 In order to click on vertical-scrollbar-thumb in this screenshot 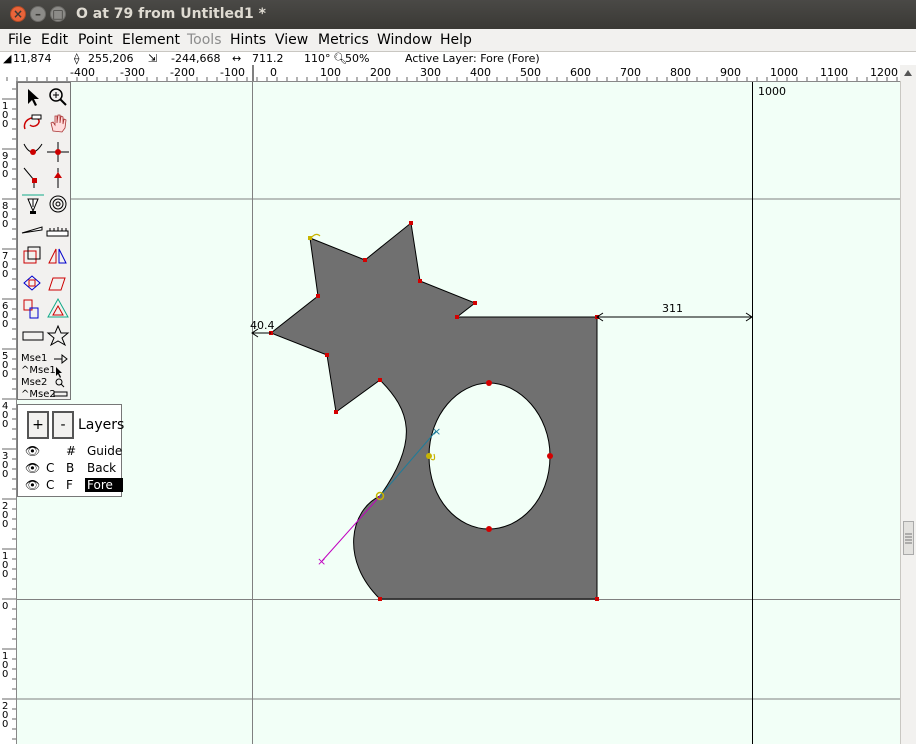, I will do `click(908, 538)`.